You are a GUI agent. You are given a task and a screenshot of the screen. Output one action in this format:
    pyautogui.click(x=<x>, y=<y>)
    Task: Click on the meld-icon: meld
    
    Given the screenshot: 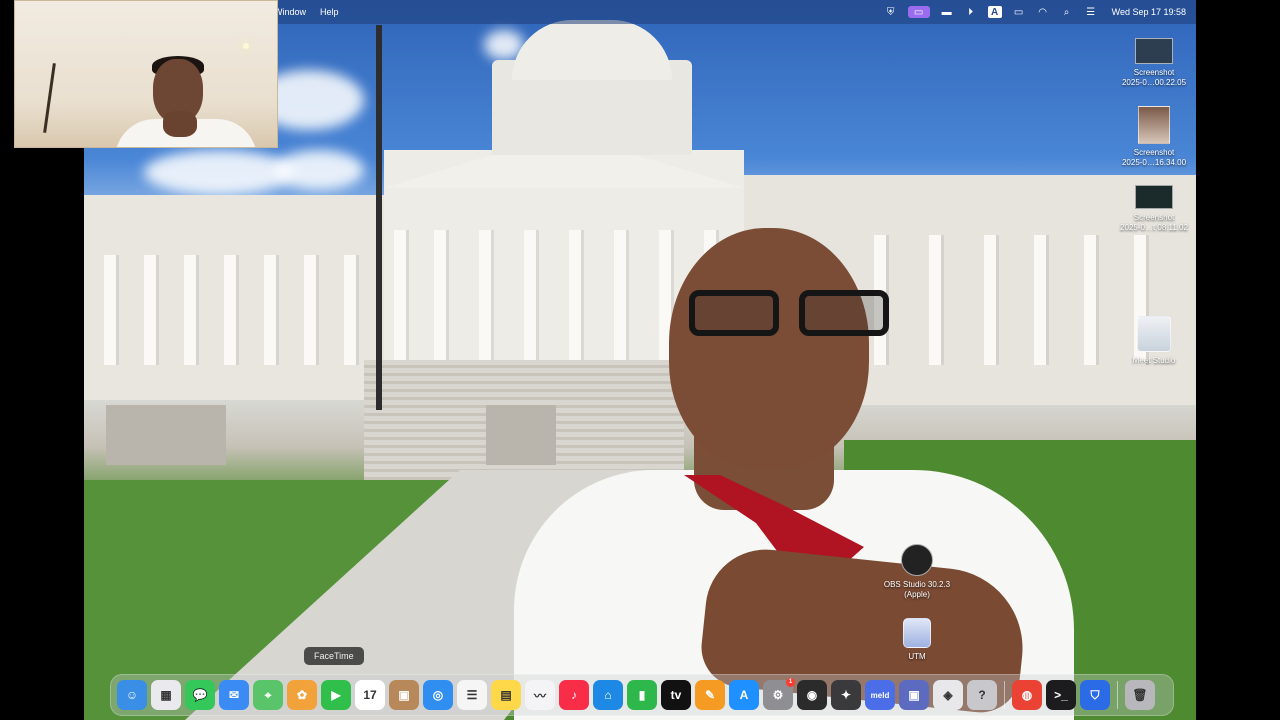 What is the action you would take?
    pyautogui.click(x=880, y=695)
    